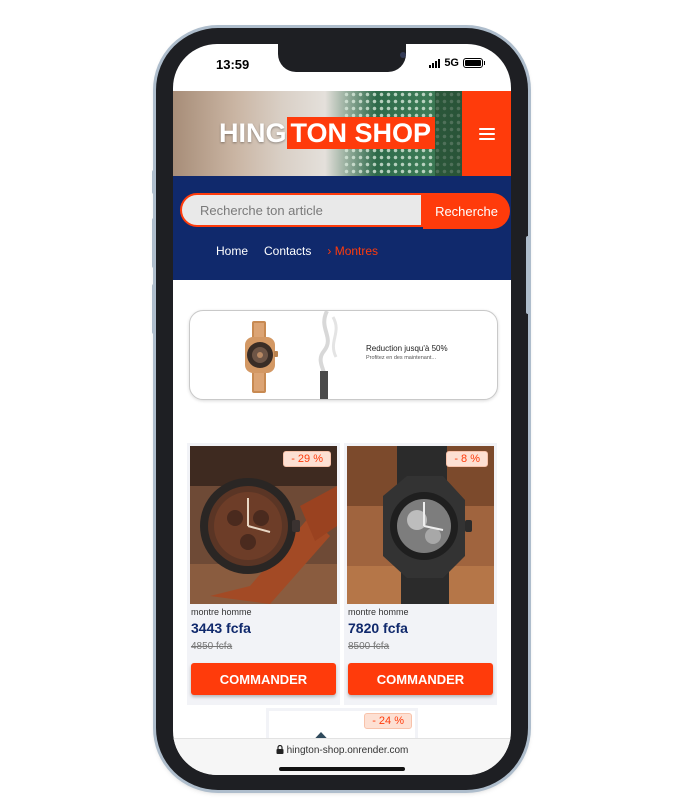 The image size is (679, 806). Describe the element at coordinates (154, 243) in the screenshot. I see `phone-volume-up` at that location.